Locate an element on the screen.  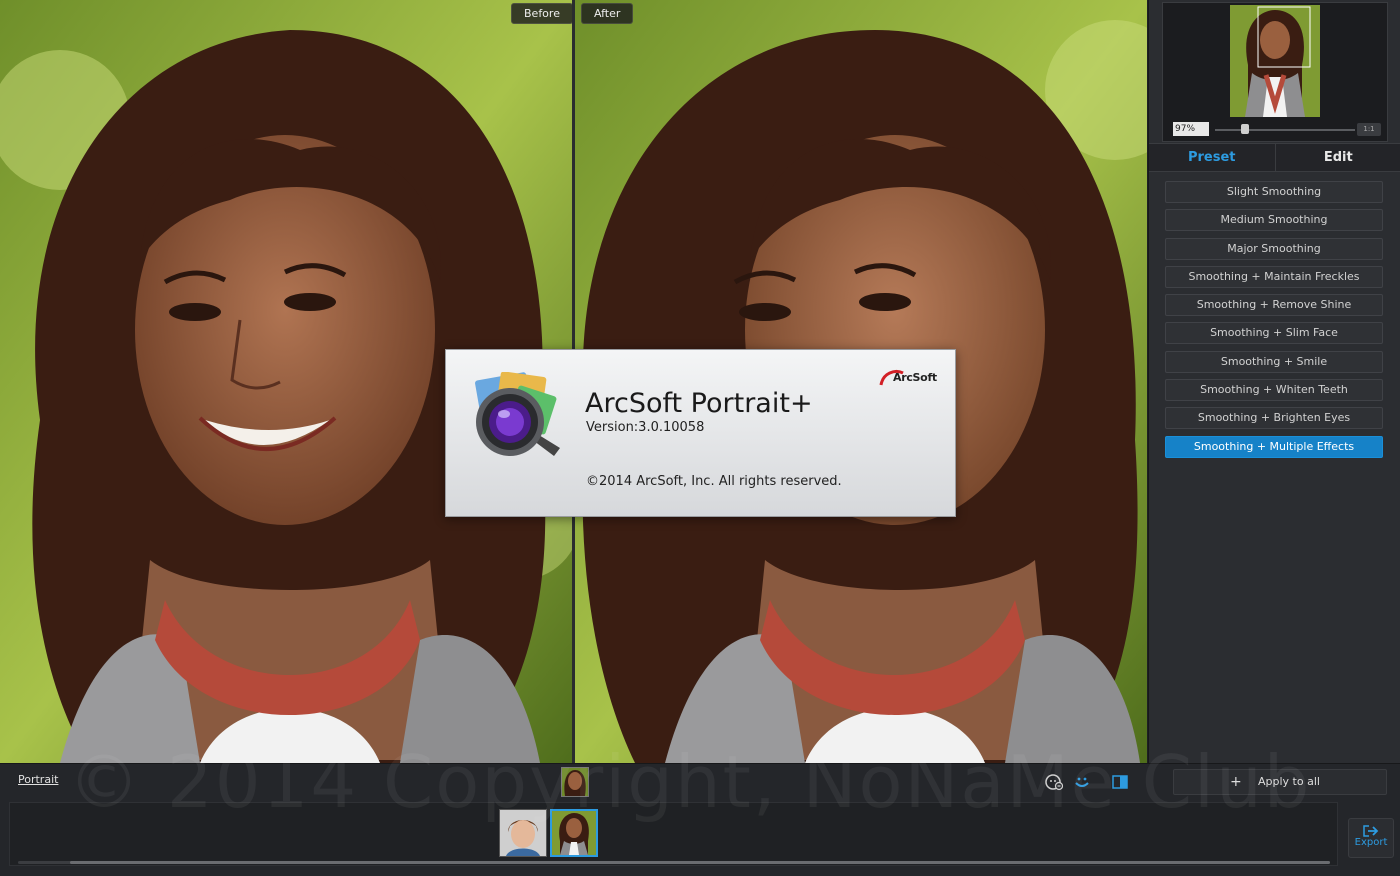
filmstrip-thumbnail is located at coordinates (523, 833).